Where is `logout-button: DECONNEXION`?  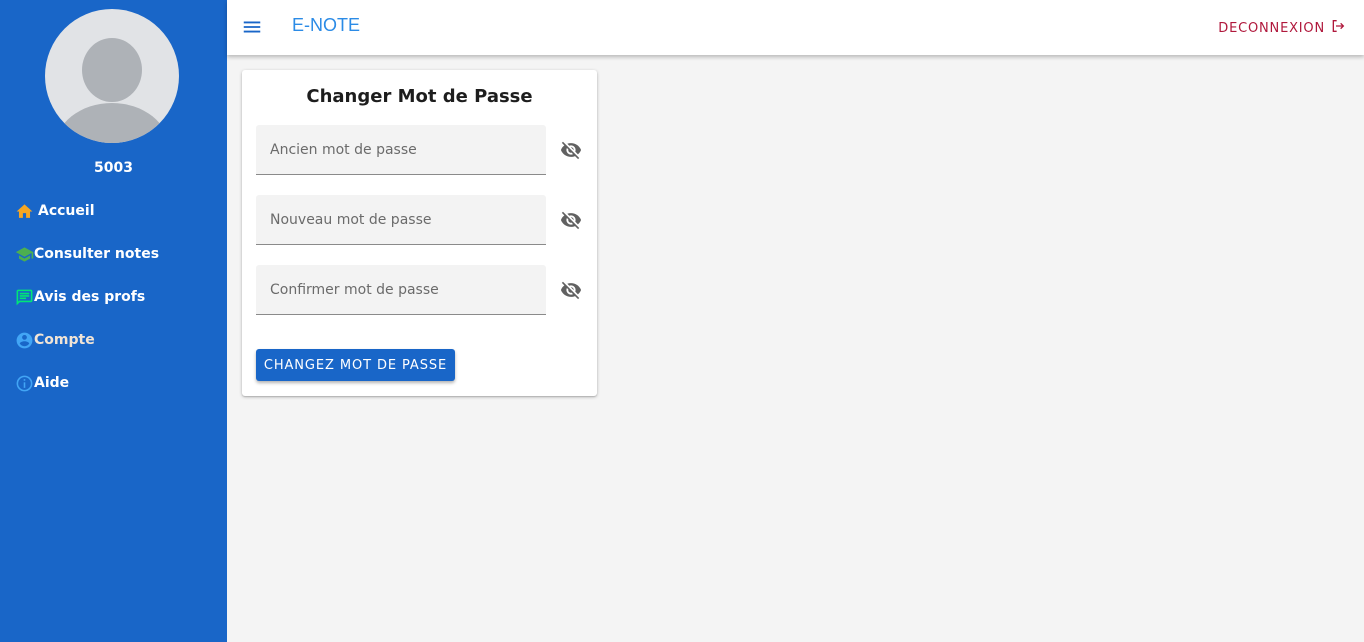 logout-button: DECONNEXION is located at coordinates (1282, 28).